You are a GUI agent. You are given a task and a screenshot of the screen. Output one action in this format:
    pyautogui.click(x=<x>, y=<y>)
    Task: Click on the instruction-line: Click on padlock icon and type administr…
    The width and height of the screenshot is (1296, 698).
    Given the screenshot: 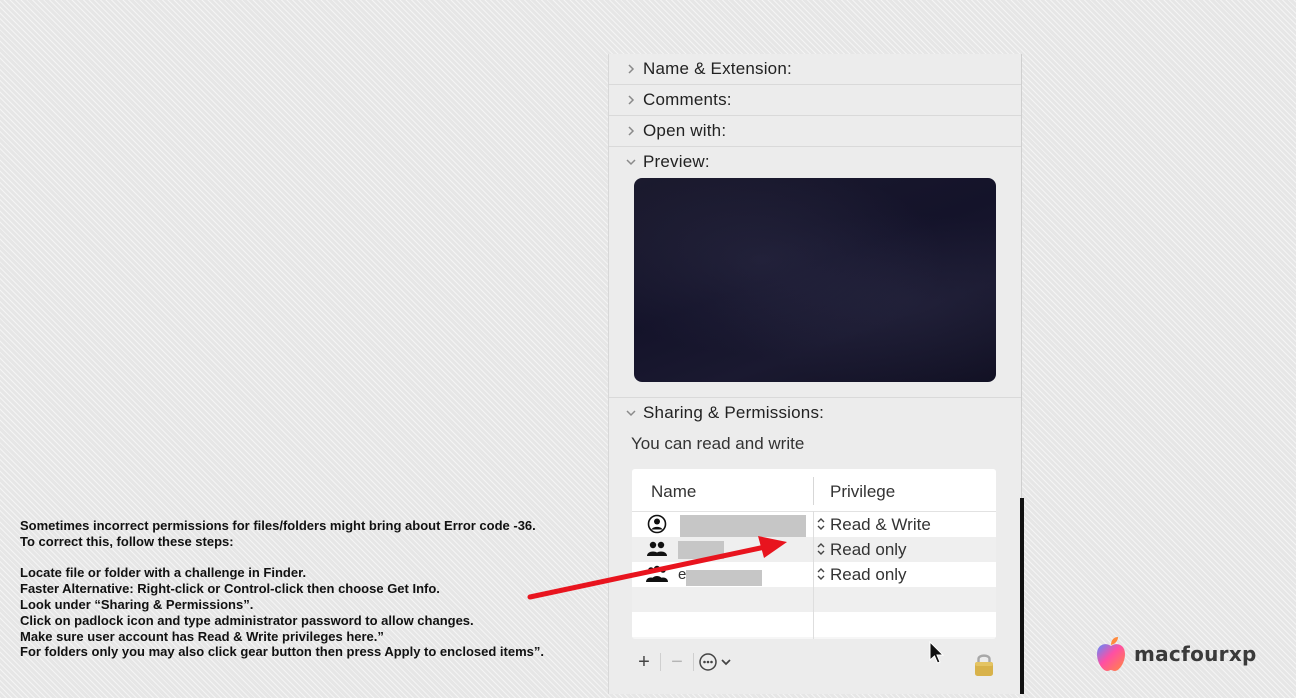 What is the action you would take?
    pyautogui.click(x=247, y=620)
    